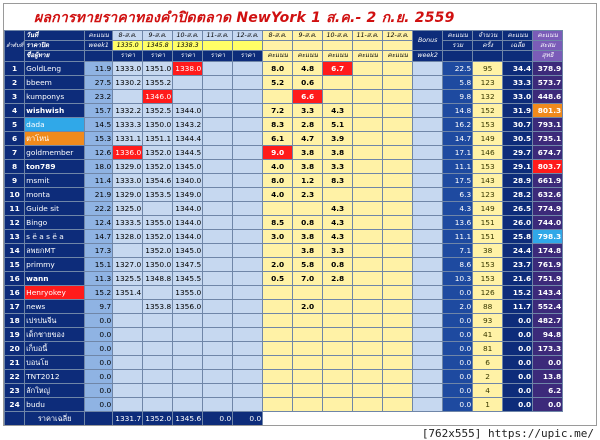 This screenshot has width=600, height=440. What do you see at coordinates (548, 222) in the screenshot?
I see `cumulative-score-cell: 744.0` at bounding box center [548, 222].